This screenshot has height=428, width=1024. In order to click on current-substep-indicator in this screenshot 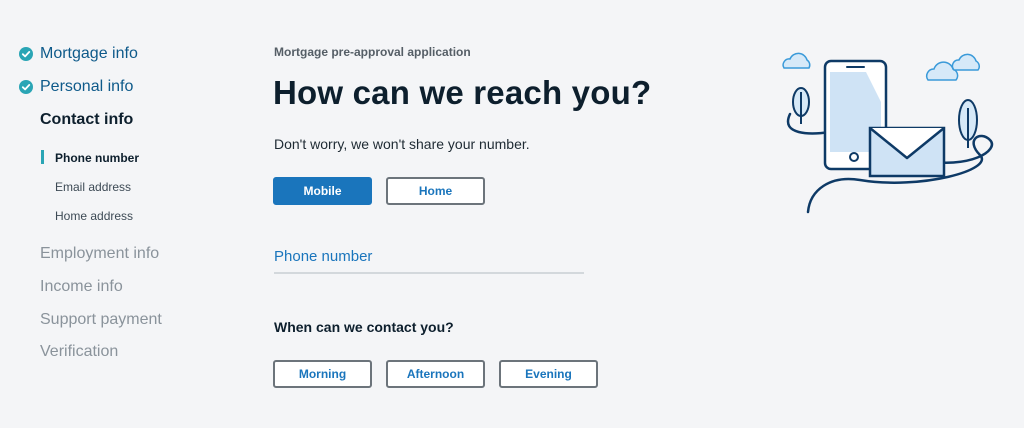, I will do `click(42, 157)`.